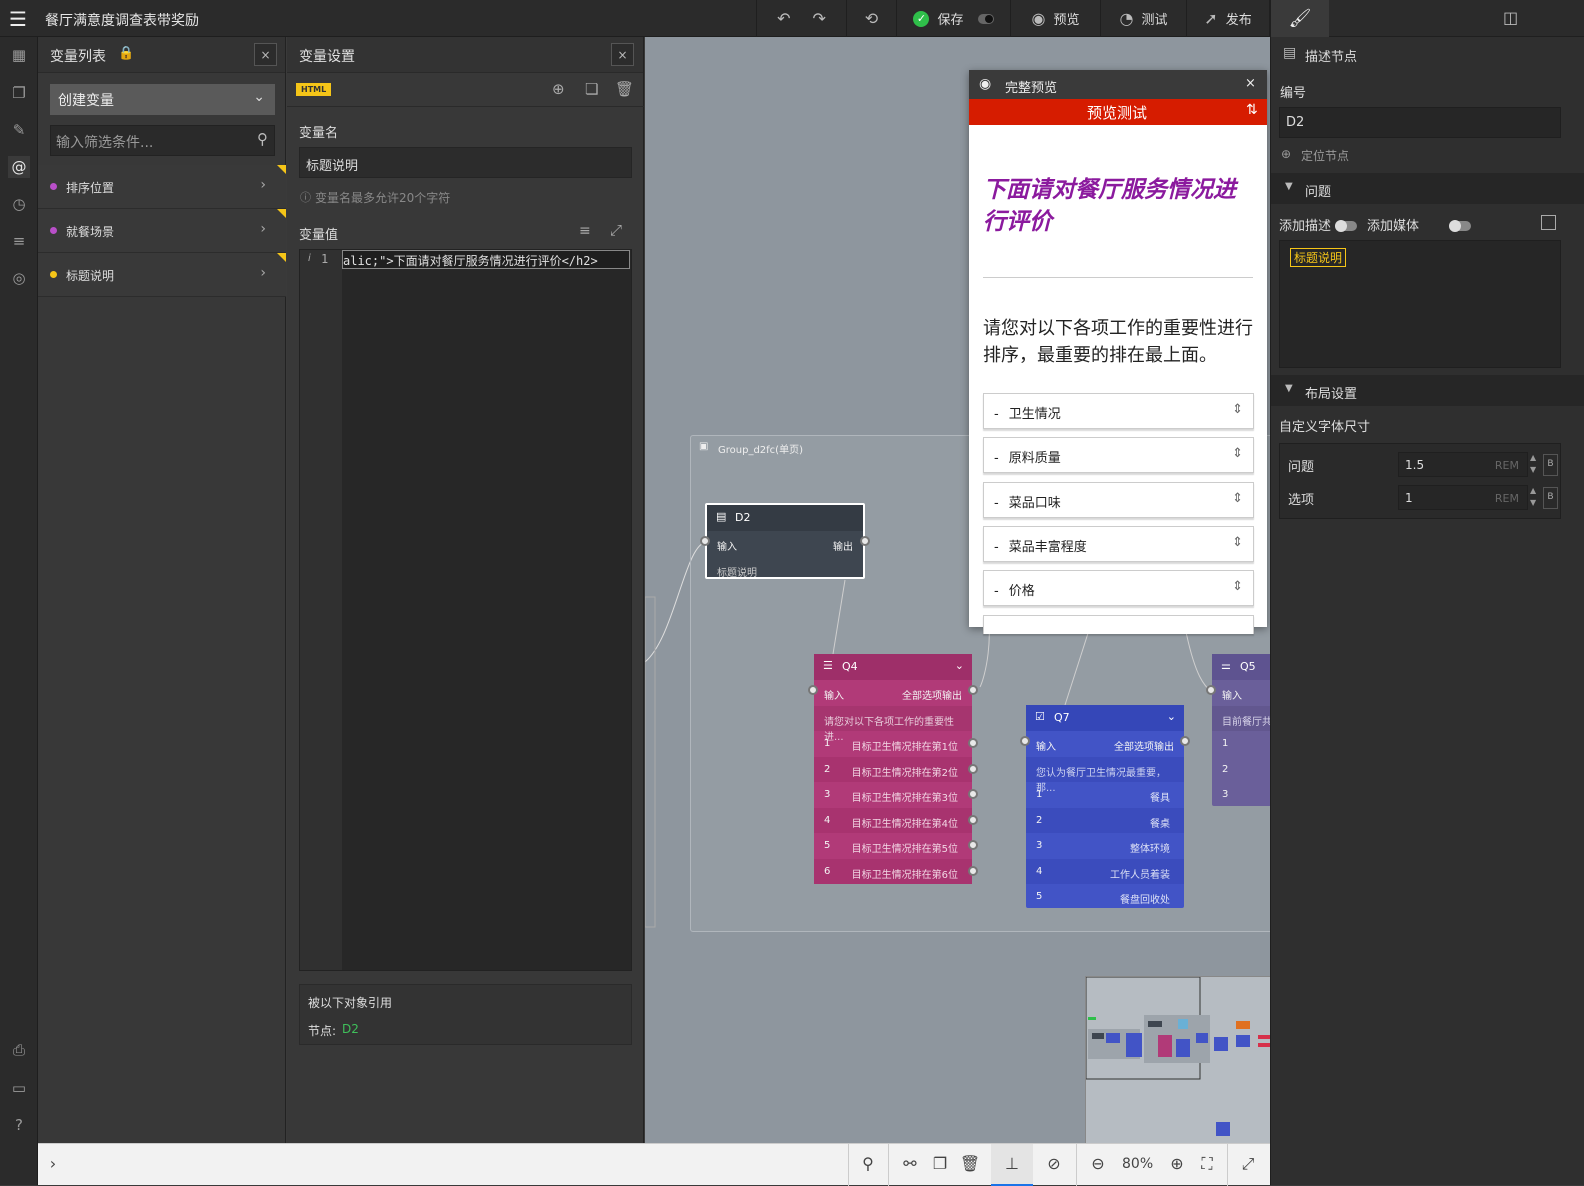 The height and width of the screenshot is (1186, 1584). What do you see at coordinates (1427, 390) in the screenshot?
I see `layout-section-header: ▼ 布局设置` at bounding box center [1427, 390].